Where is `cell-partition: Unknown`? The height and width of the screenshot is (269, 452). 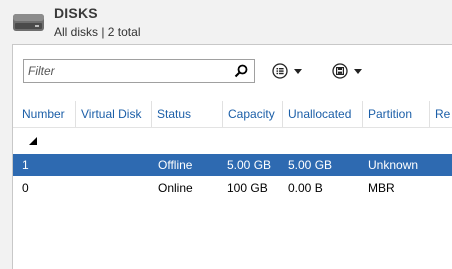 cell-partition: Unknown is located at coordinates (393, 165).